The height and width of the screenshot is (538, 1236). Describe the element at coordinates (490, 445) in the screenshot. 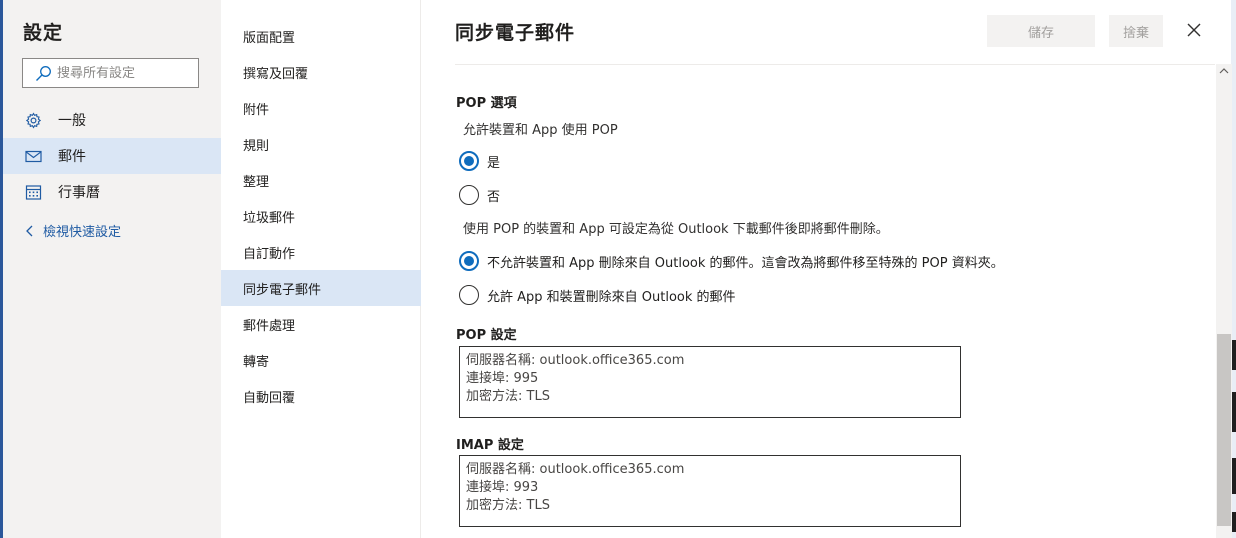

I see `imap-settings-heading: IMAP 設定` at that location.